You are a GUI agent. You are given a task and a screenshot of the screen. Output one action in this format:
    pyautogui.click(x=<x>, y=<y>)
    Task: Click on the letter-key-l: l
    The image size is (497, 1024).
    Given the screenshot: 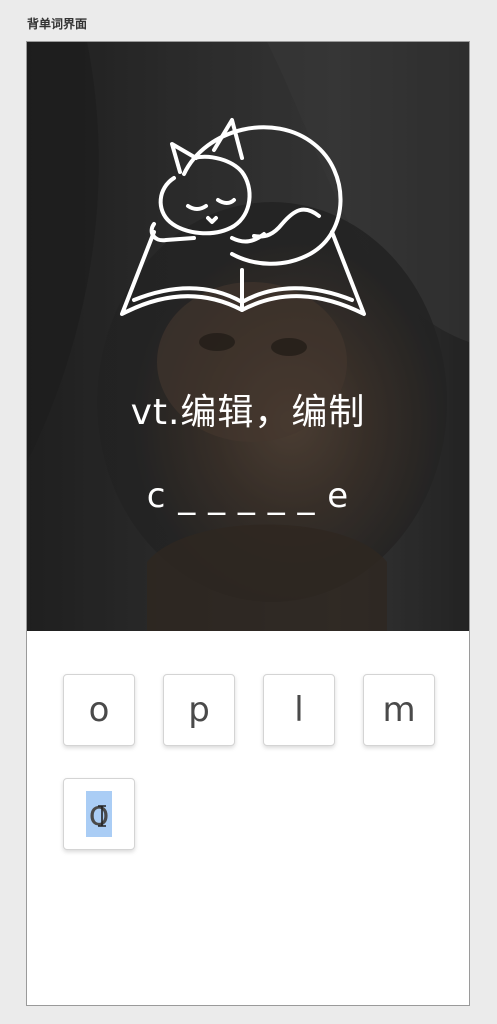 What is the action you would take?
    pyautogui.click(x=299, y=710)
    